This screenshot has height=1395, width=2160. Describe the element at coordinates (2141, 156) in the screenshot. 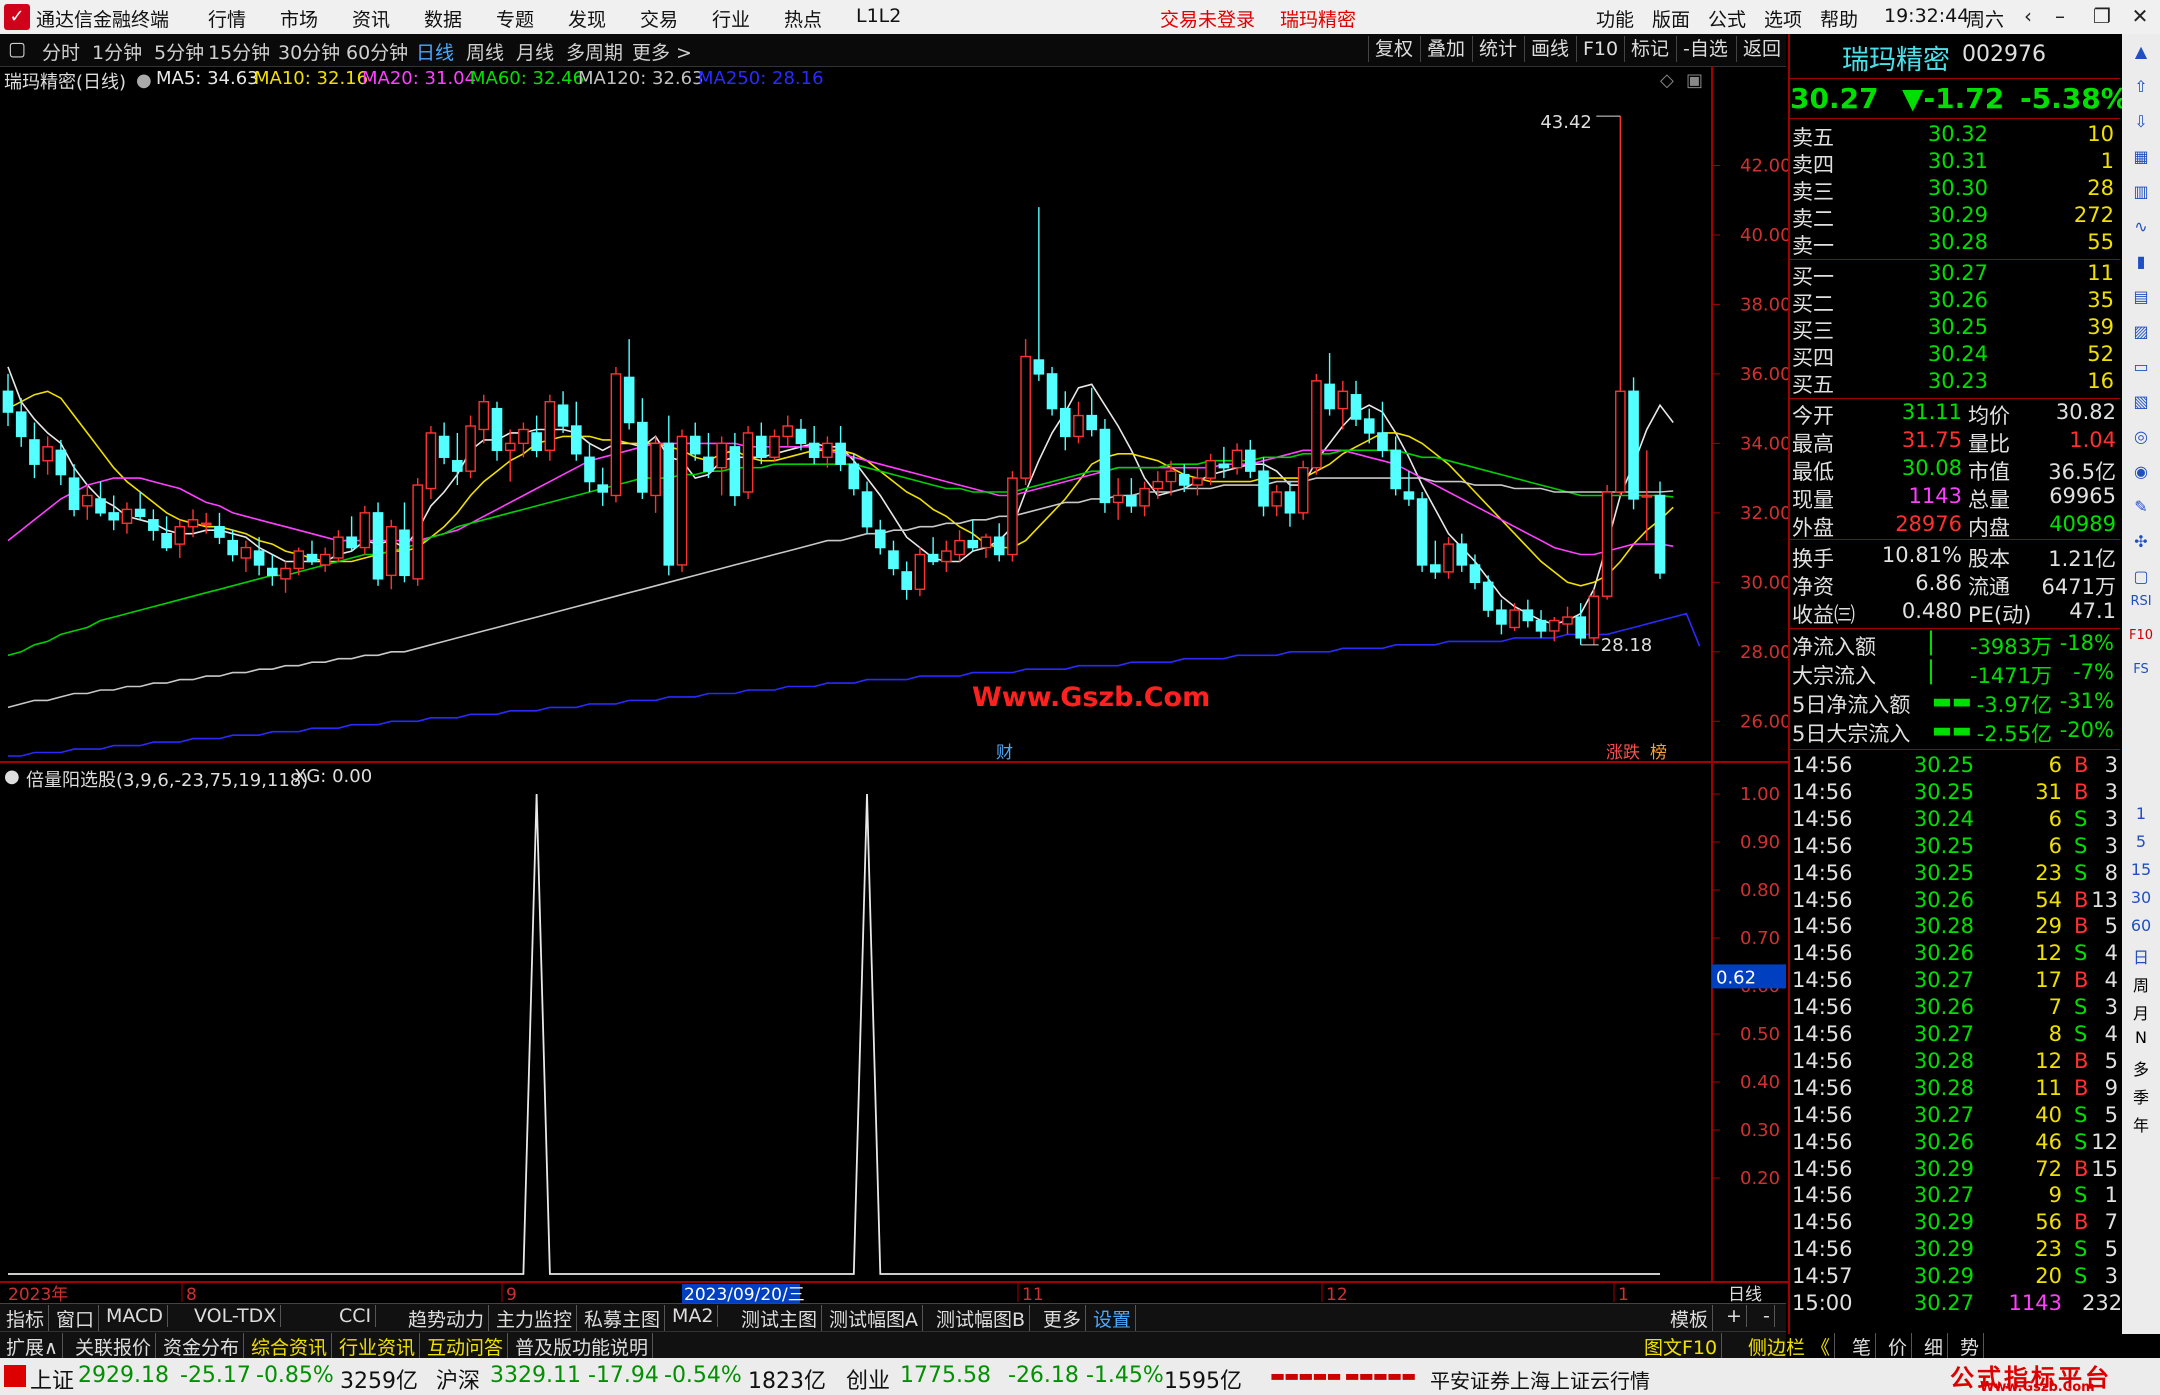

I see `side-tool-icon: ▦` at that location.